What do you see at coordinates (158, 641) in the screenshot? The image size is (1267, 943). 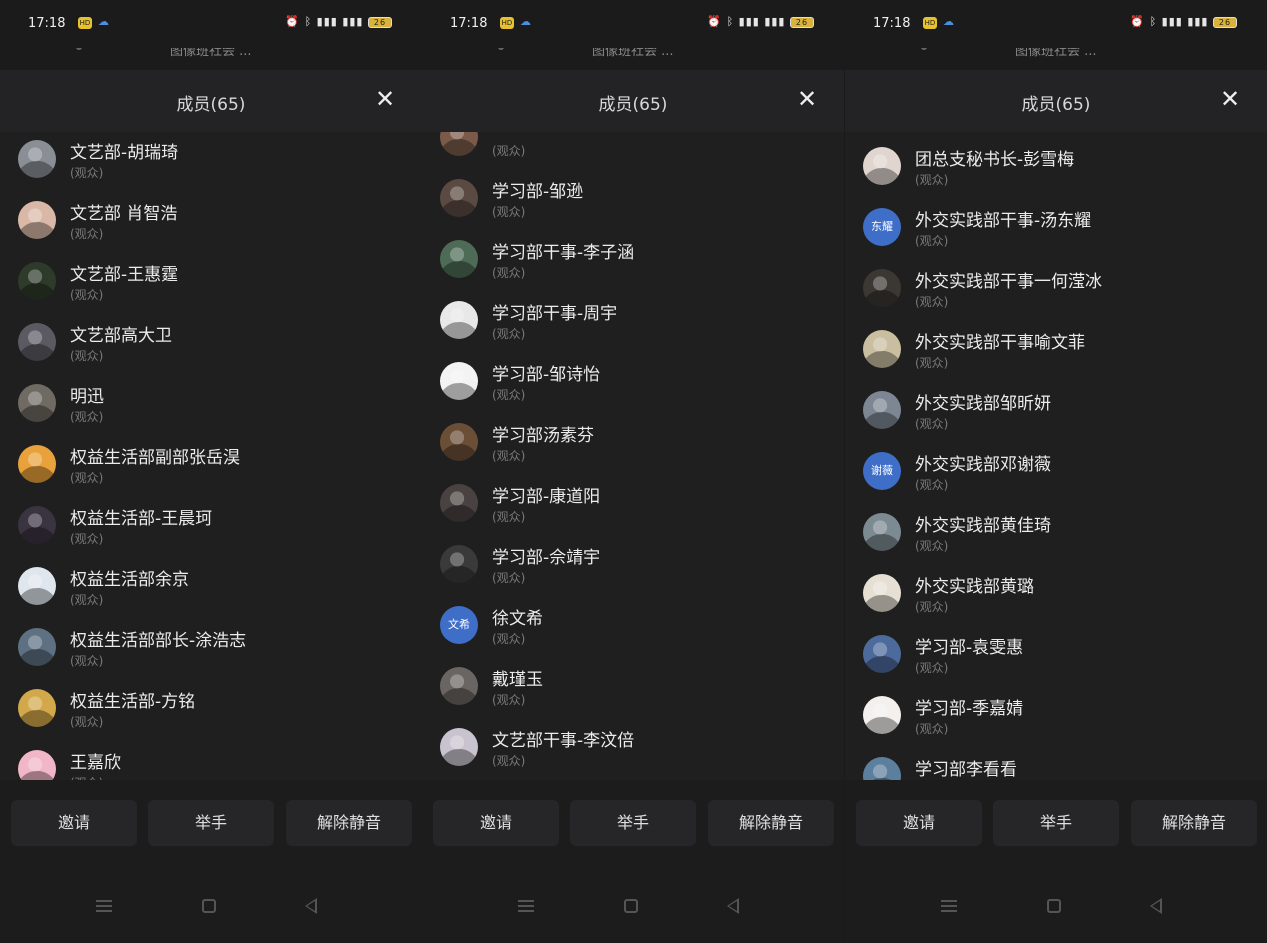 I see `member-name: 权益生活部部长-涂浩志` at bounding box center [158, 641].